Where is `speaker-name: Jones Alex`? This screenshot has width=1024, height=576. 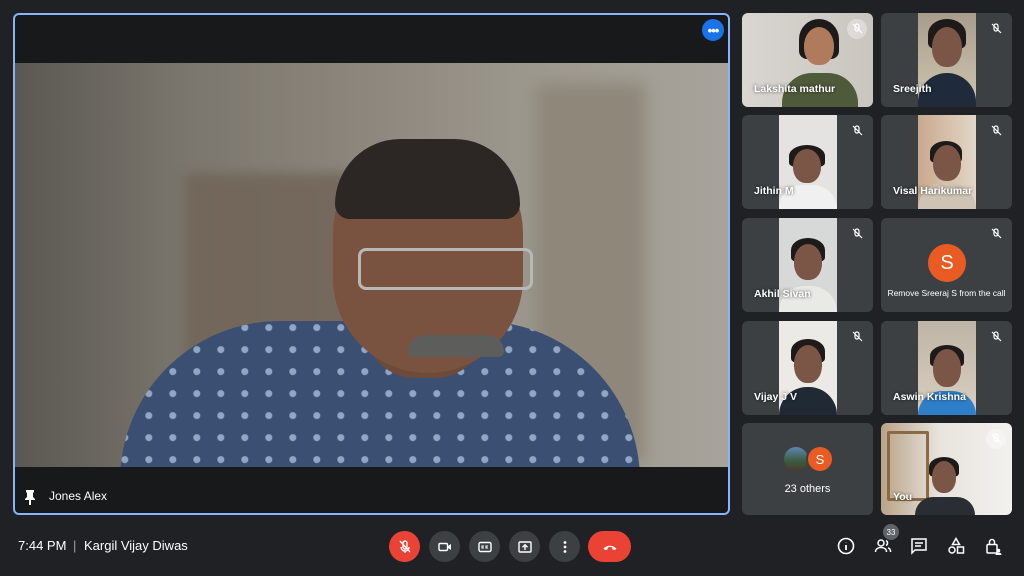
speaker-name: Jones Alex is located at coordinates (78, 496).